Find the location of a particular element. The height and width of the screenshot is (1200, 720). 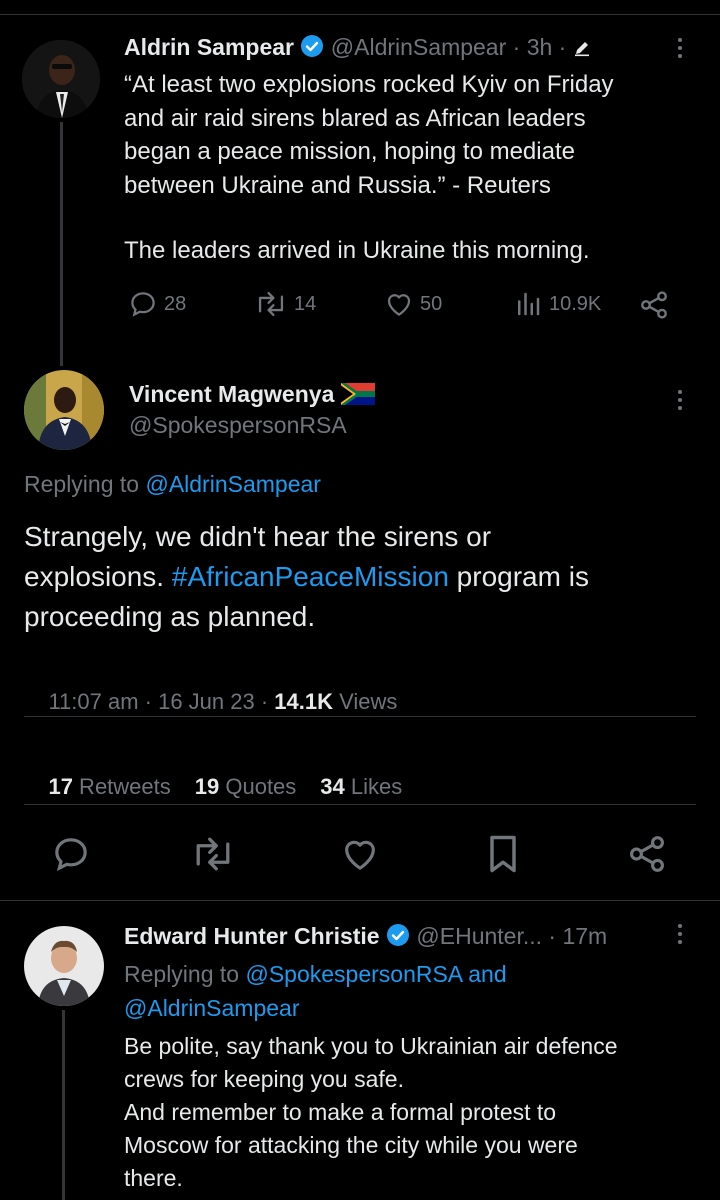

quotes-count: 19 is located at coordinates (207, 786).